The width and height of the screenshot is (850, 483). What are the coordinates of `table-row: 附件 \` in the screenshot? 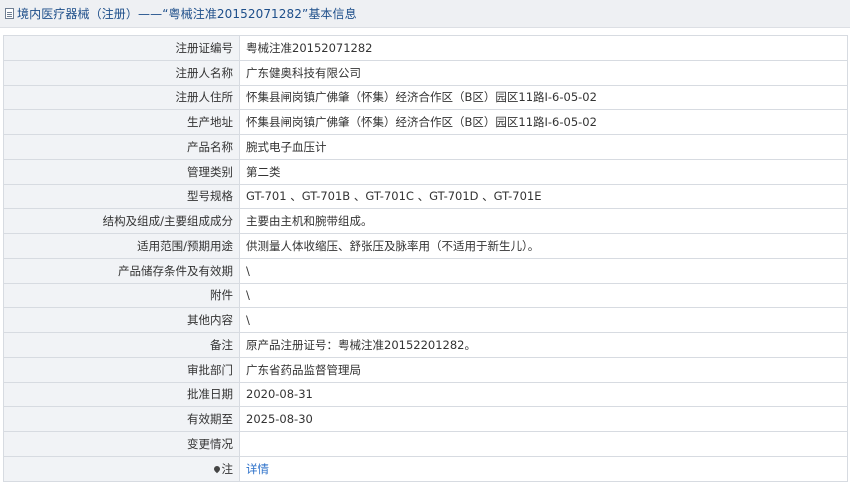 It's located at (425, 295).